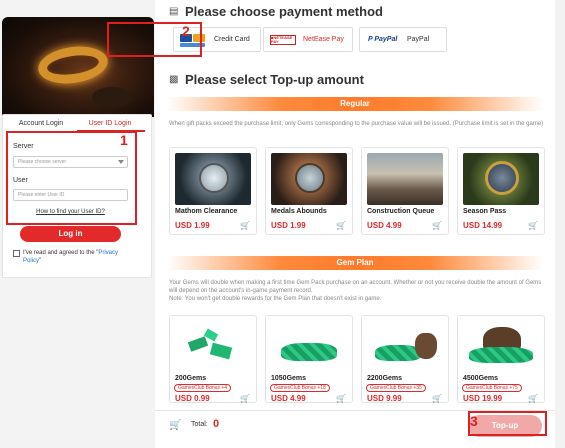 This screenshot has width=565, height=448. What do you see at coordinates (288, 398) in the screenshot?
I see `gem-price: USD 4.99` at bounding box center [288, 398].